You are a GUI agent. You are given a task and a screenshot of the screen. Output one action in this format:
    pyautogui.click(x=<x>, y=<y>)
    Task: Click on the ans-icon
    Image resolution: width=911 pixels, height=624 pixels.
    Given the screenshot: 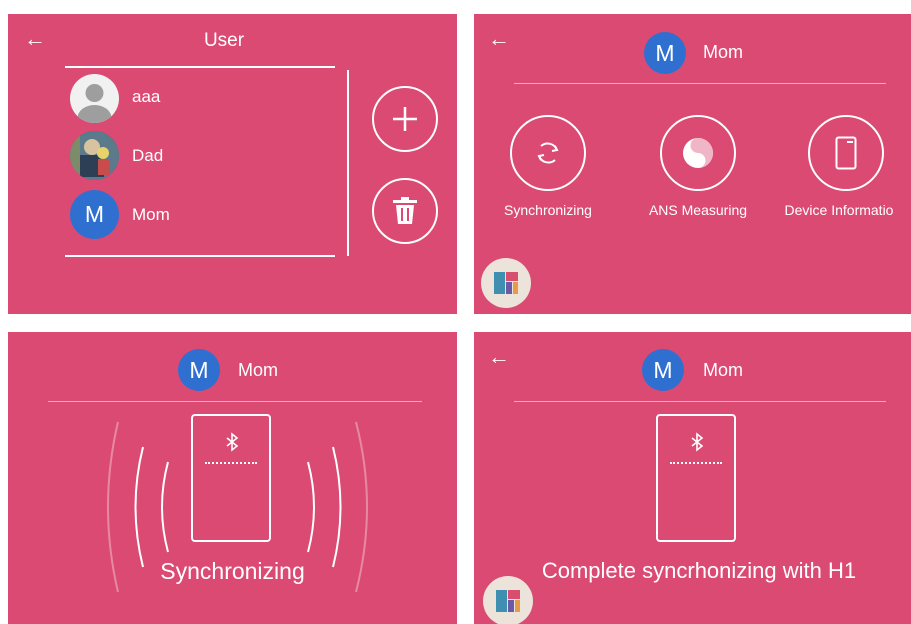 What is the action you would take?
    pyautogui.click(x=698, y=153)
    